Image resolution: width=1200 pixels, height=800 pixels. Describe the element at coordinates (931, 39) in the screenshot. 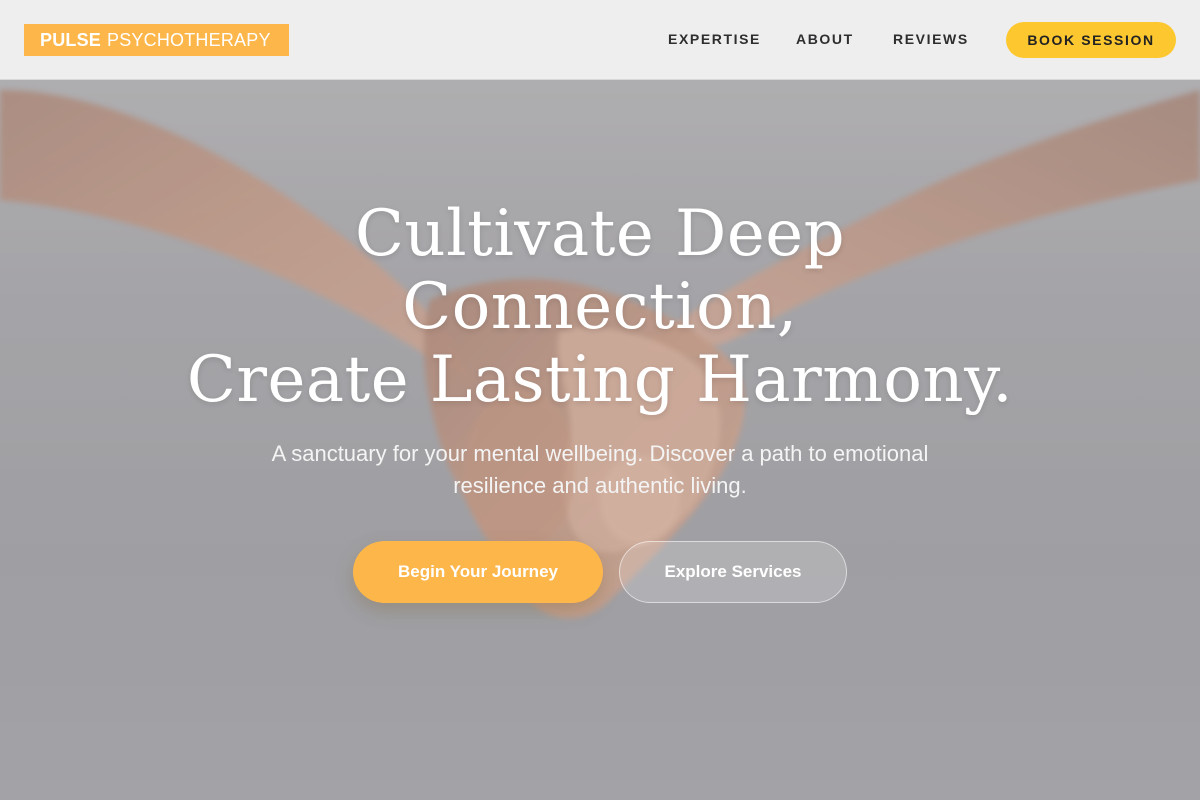

I see `nav-link-reviews: REVIEWS` at that location.